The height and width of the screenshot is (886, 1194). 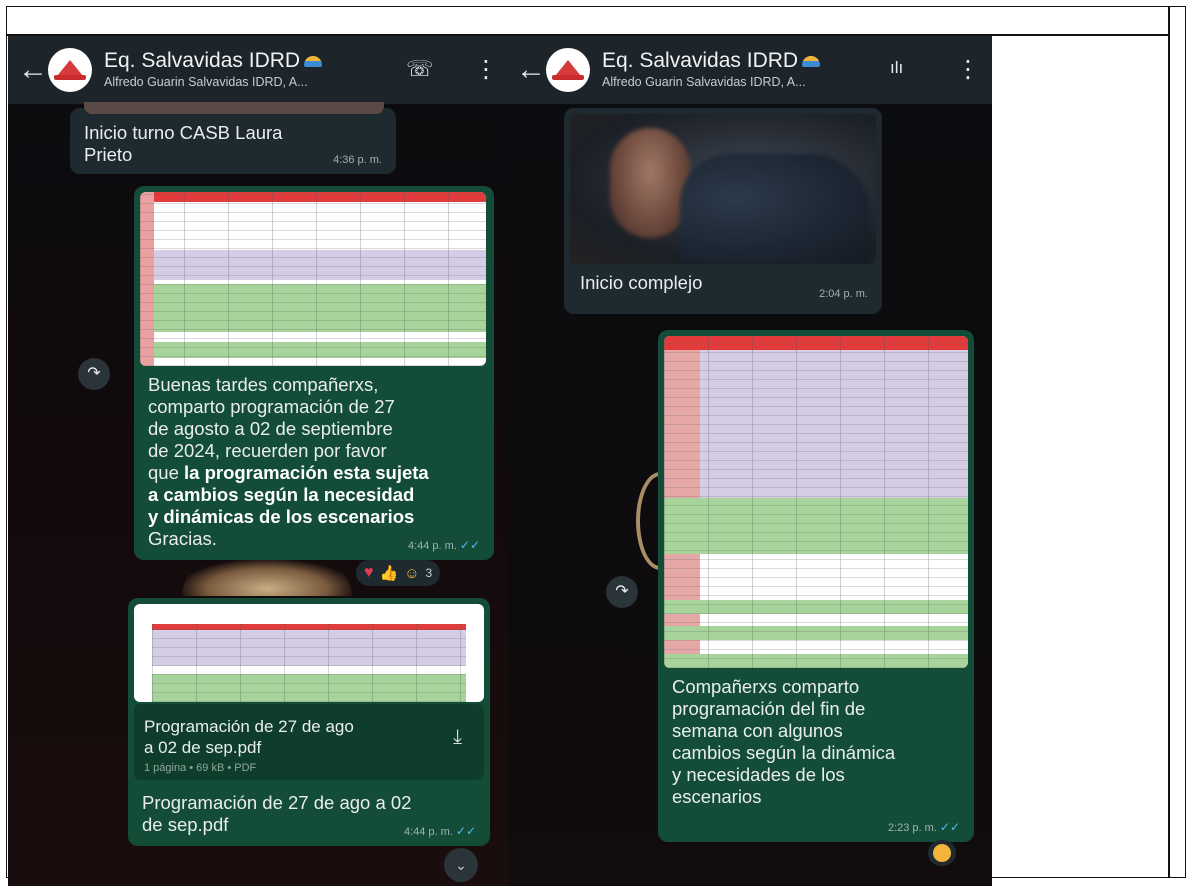 What do you see at coordinates (412, 573) in the screenshot?
I see `smile-emoji-icon: ☺` at bounding box center [412, 573].